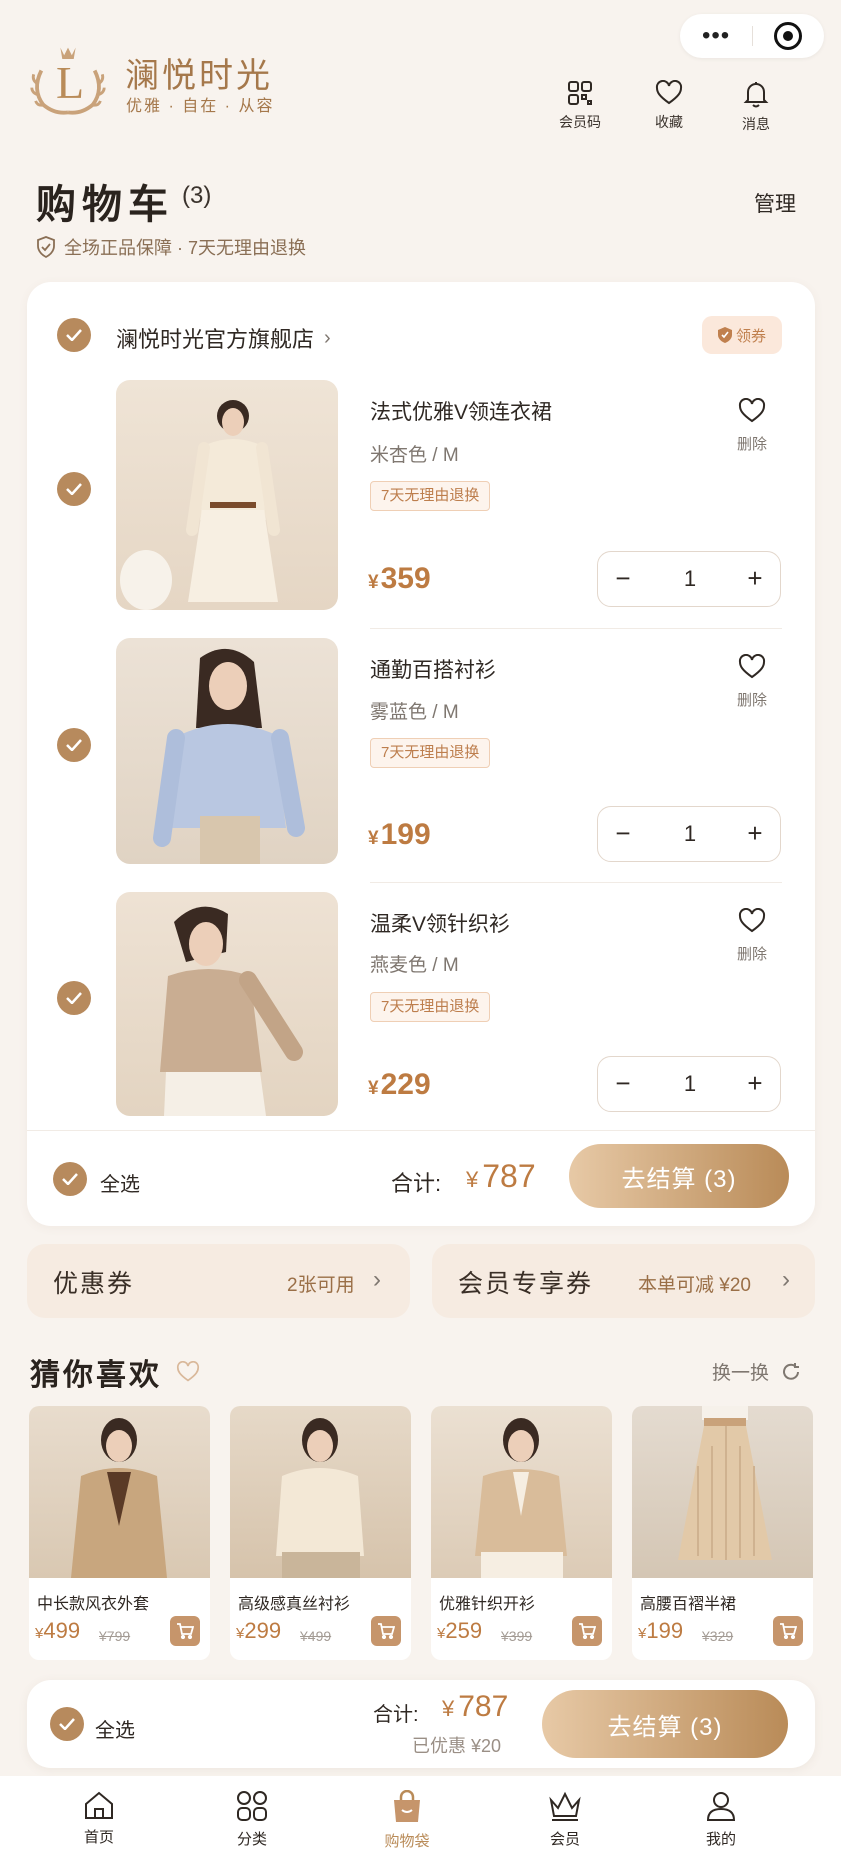 Image resolution: width=841 pixels, height=1870 pixels. I want to click on recommend-original-price: ¥399, so click(517, 1636).